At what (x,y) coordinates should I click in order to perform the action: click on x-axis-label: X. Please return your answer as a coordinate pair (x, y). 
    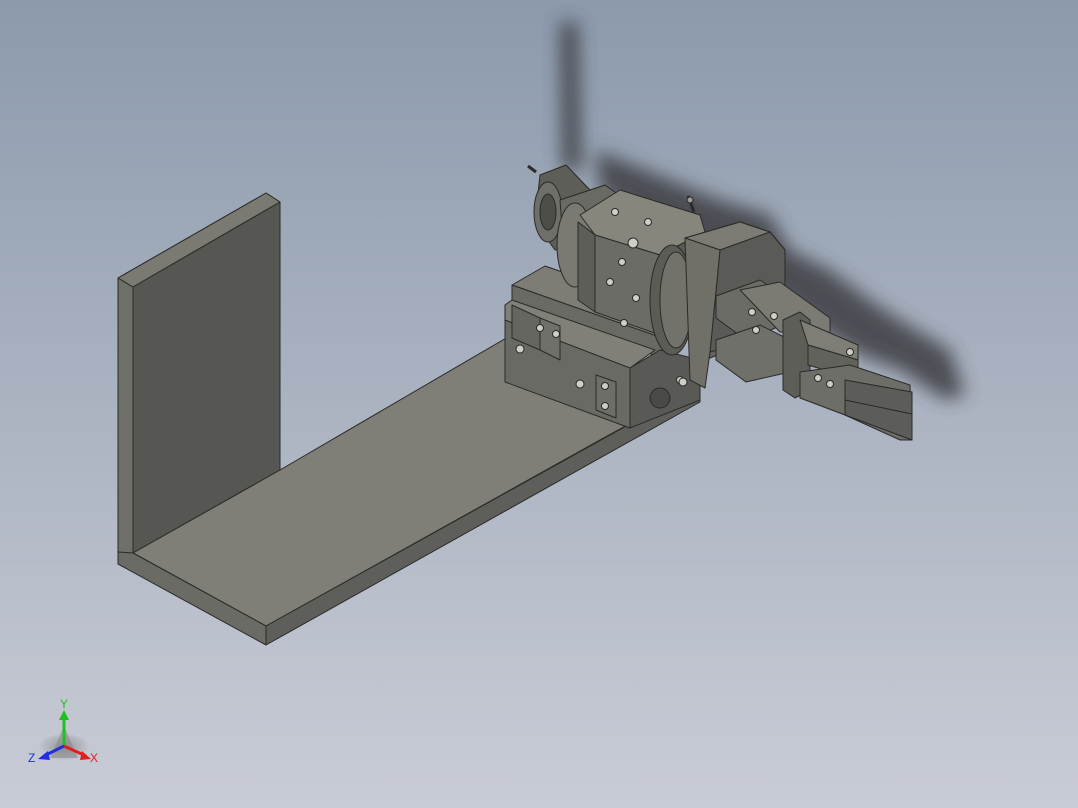
    Looking at the image, I should click on (94, 758).